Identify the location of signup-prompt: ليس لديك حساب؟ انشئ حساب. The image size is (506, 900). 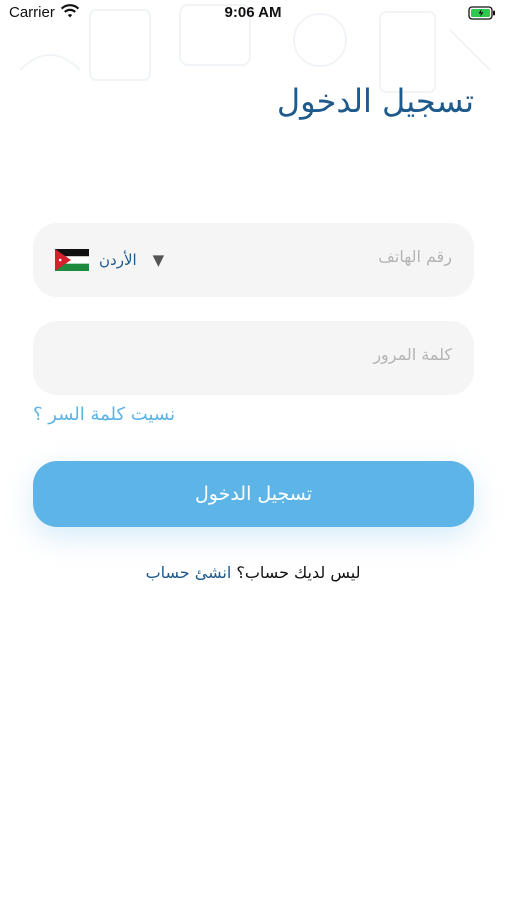
(253, 572).